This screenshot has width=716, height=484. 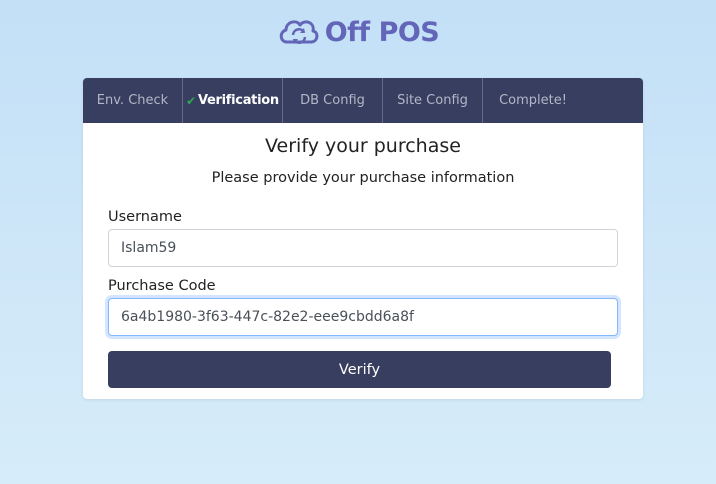 I want to click on page-title: Verify your purchase, so click(x=363, y=146).